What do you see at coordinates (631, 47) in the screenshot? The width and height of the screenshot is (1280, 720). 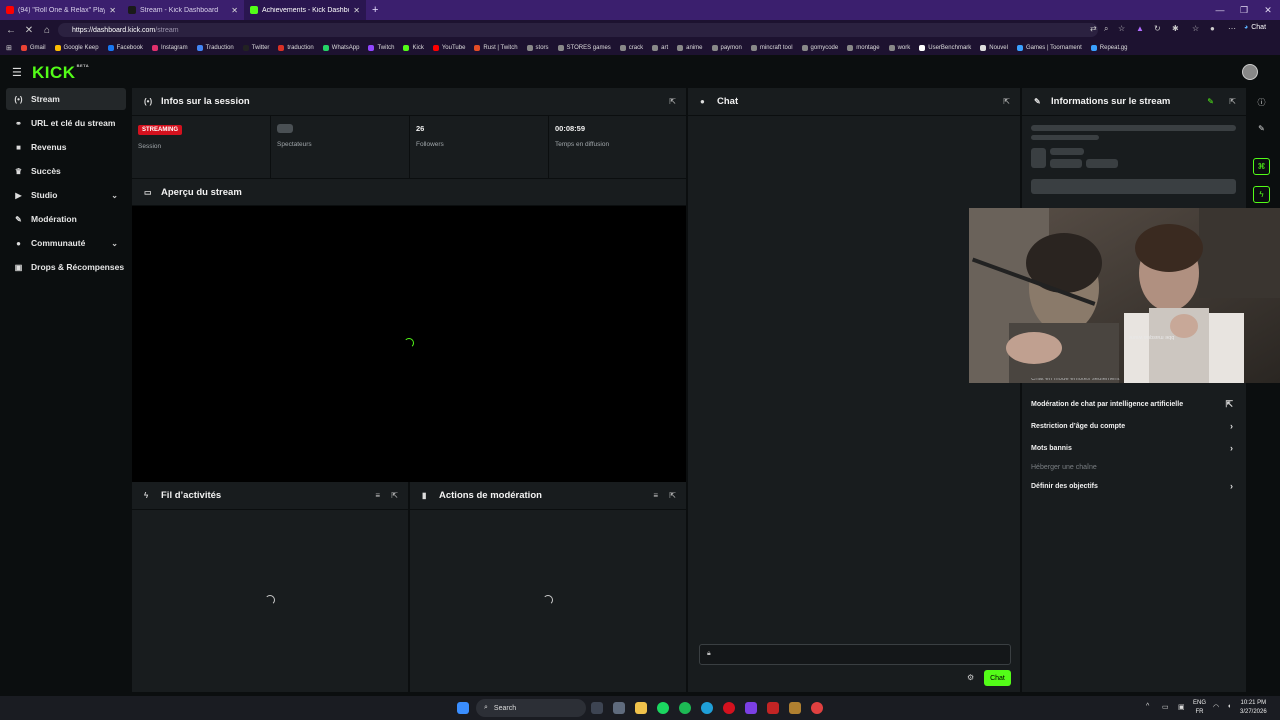 I see `bookmark-item: crack` at bounding box center [631, 47].